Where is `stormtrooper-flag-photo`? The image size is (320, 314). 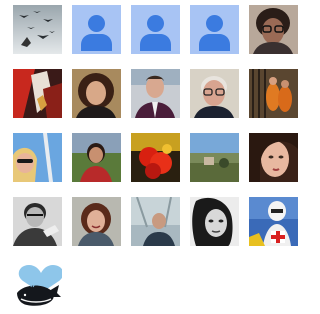
stormtrooper-flag-photo is located at coordinates (273, 221).